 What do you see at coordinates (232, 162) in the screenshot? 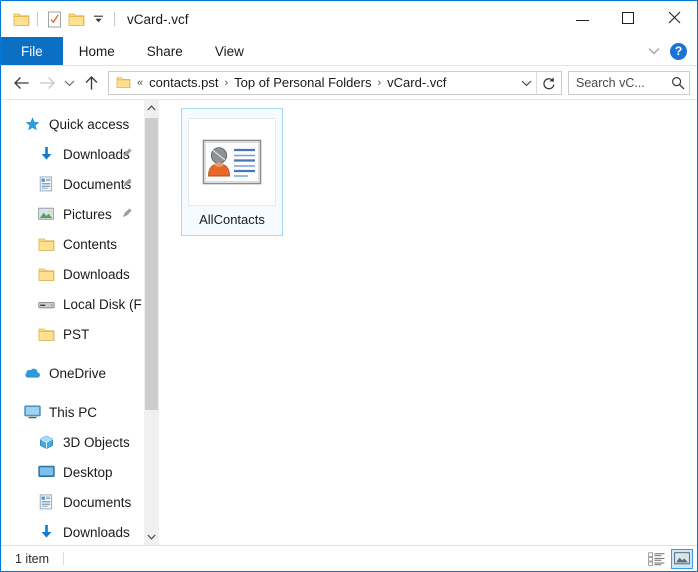
I see `vcard-contact-icon` at bounding box center [232, 162].